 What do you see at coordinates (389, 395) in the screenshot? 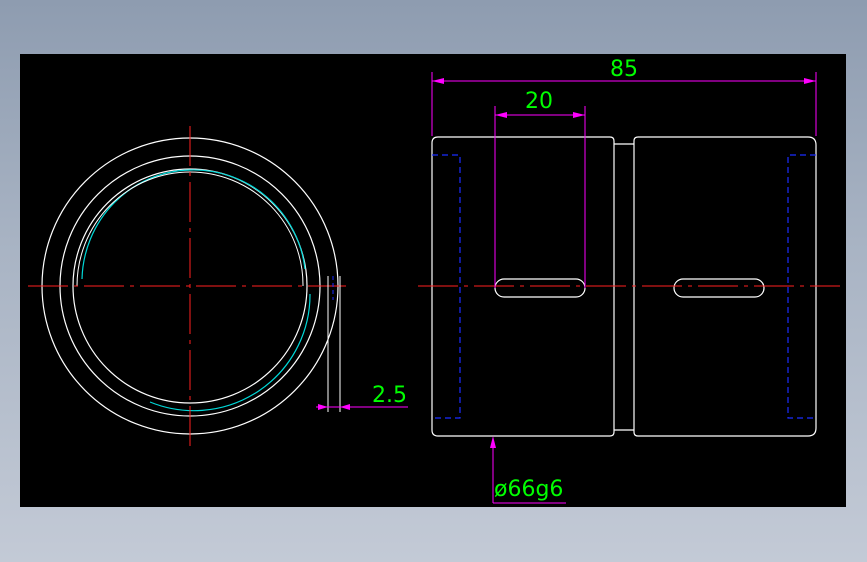
I see `wall-thickness-label: 2.5` at bounding box center [389, 395].